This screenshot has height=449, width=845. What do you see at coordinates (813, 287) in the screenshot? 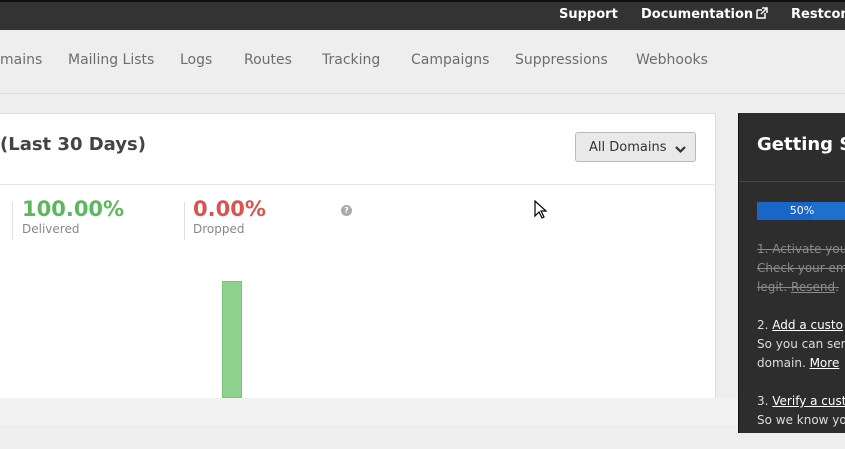
I see `resend-link: Resend` at bounding box center [813, 287].